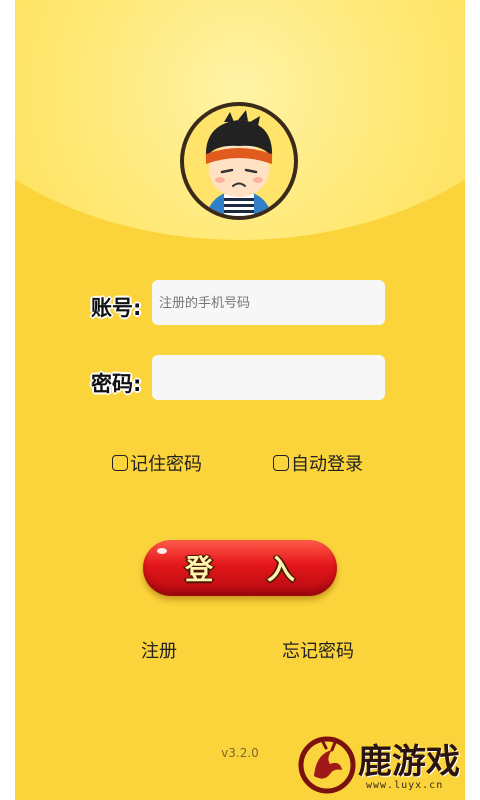 This screenshot has height=800, width=480. What do you see at coordinates (318, 650) in the screenshot?
I see `forgot-password-link: 忘记密码` at bounding box center [318, 650].